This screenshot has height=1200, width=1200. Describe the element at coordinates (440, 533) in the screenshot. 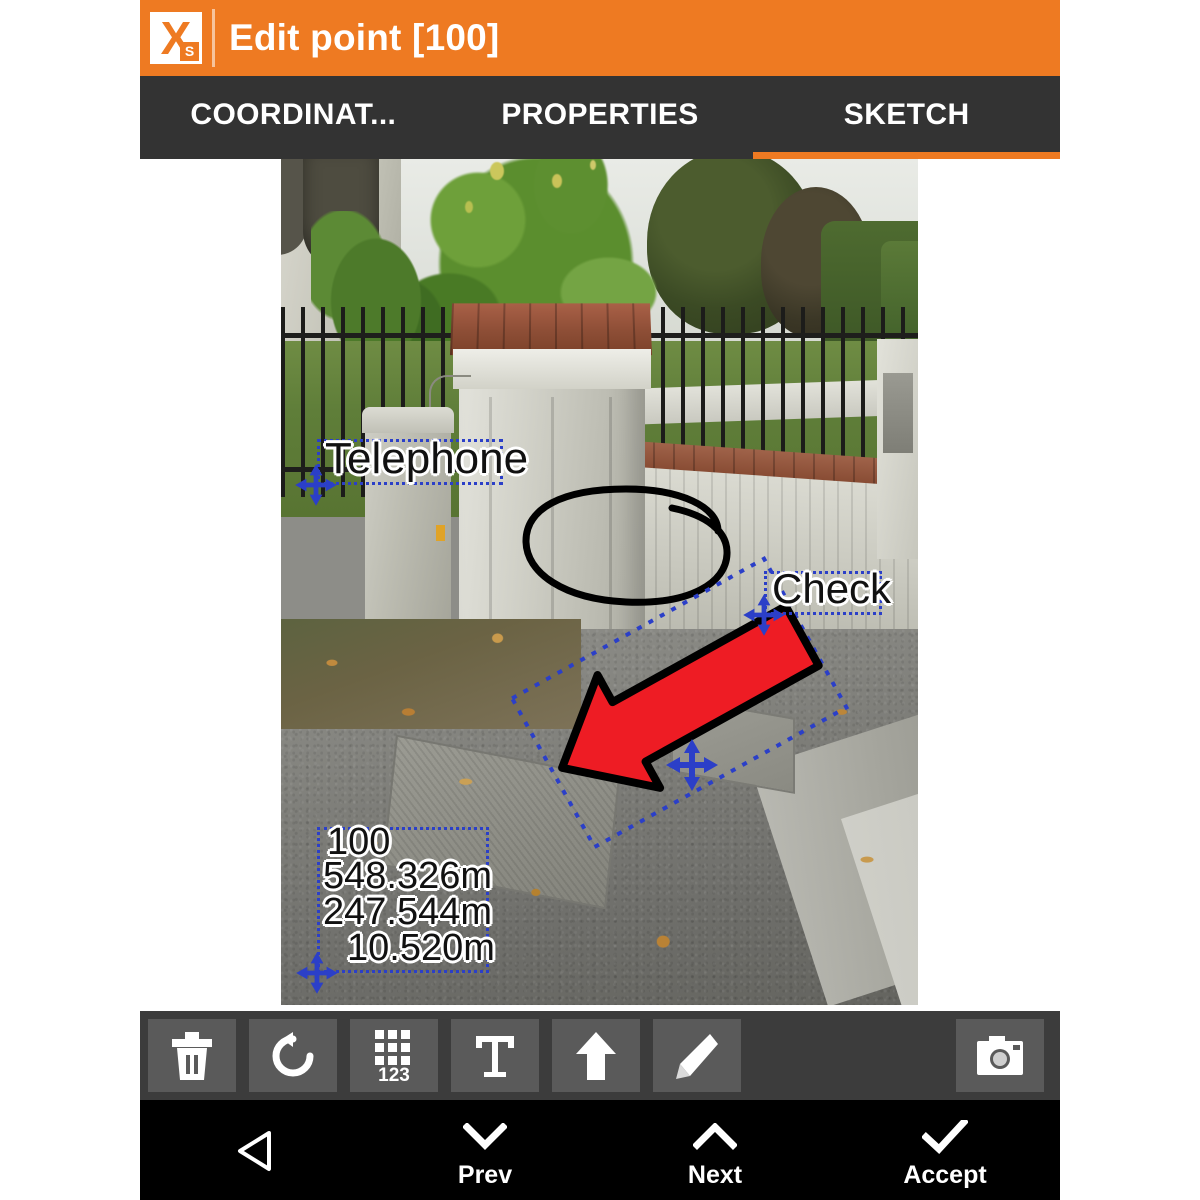

I see `photo-cabinet-sticker` at that location.